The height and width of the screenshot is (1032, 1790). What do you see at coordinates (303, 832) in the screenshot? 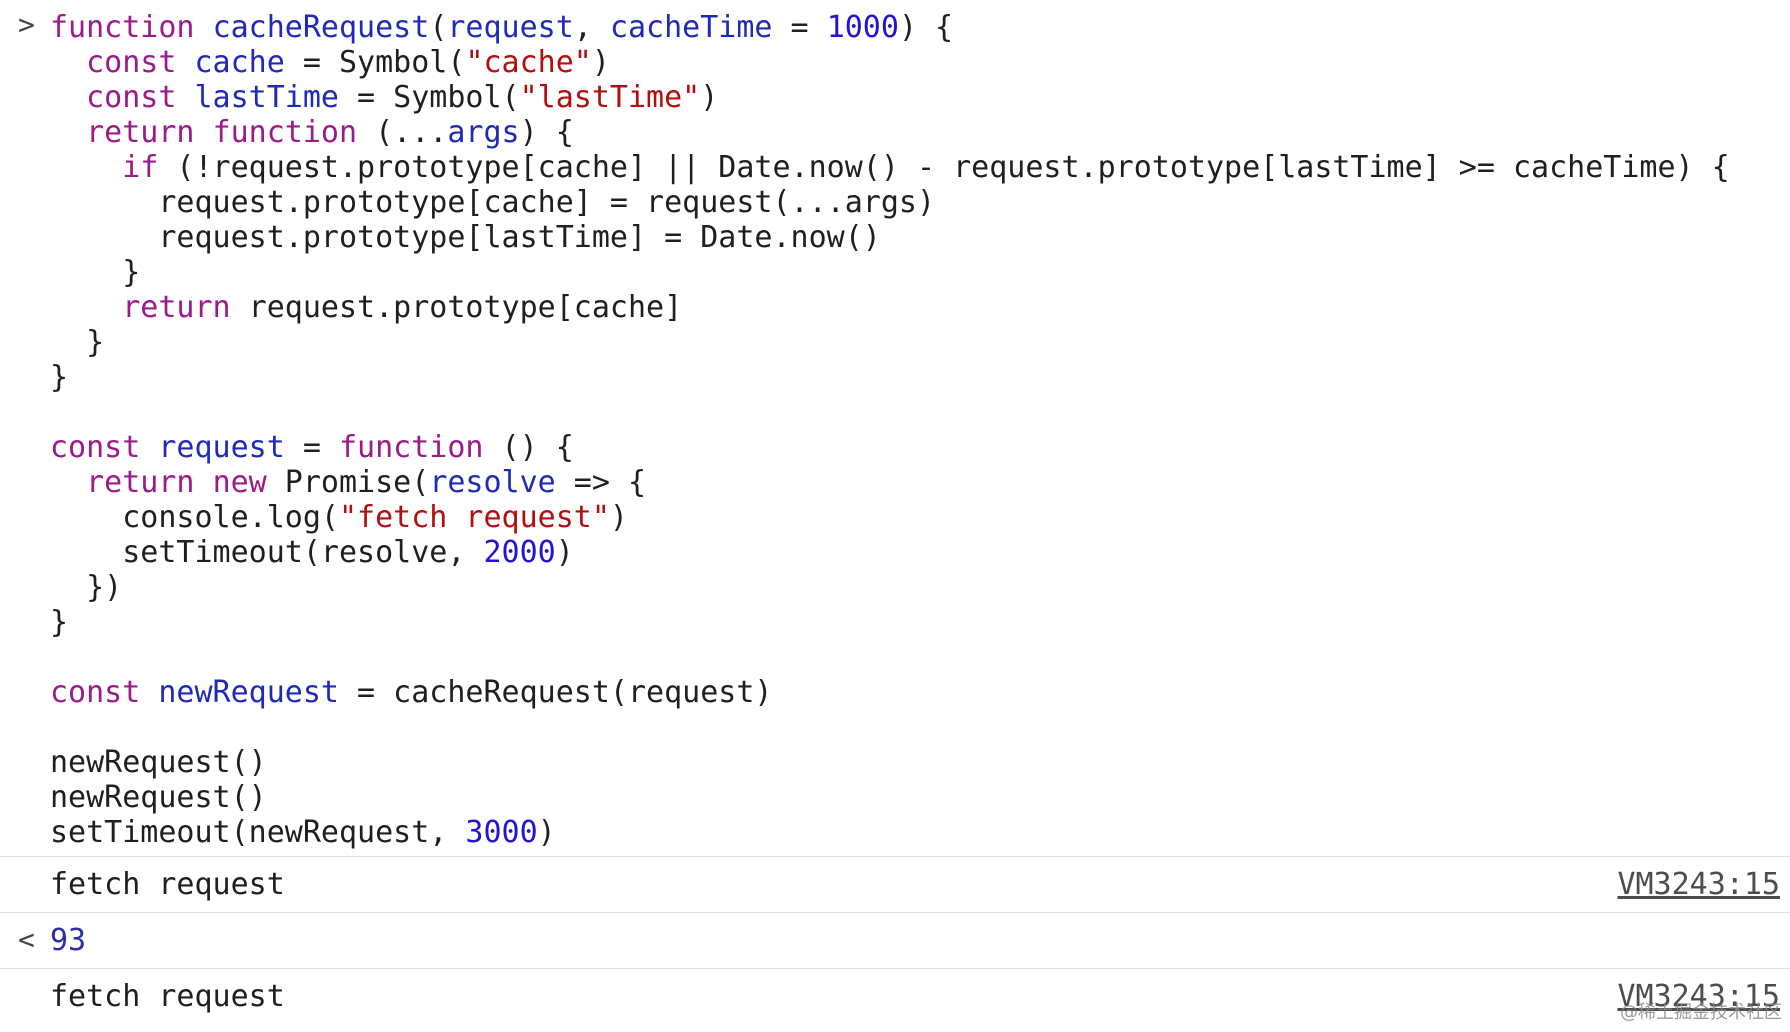
I see `code-line: setTimeout(newRequest, 3000)` at bounding box center [303, 832].